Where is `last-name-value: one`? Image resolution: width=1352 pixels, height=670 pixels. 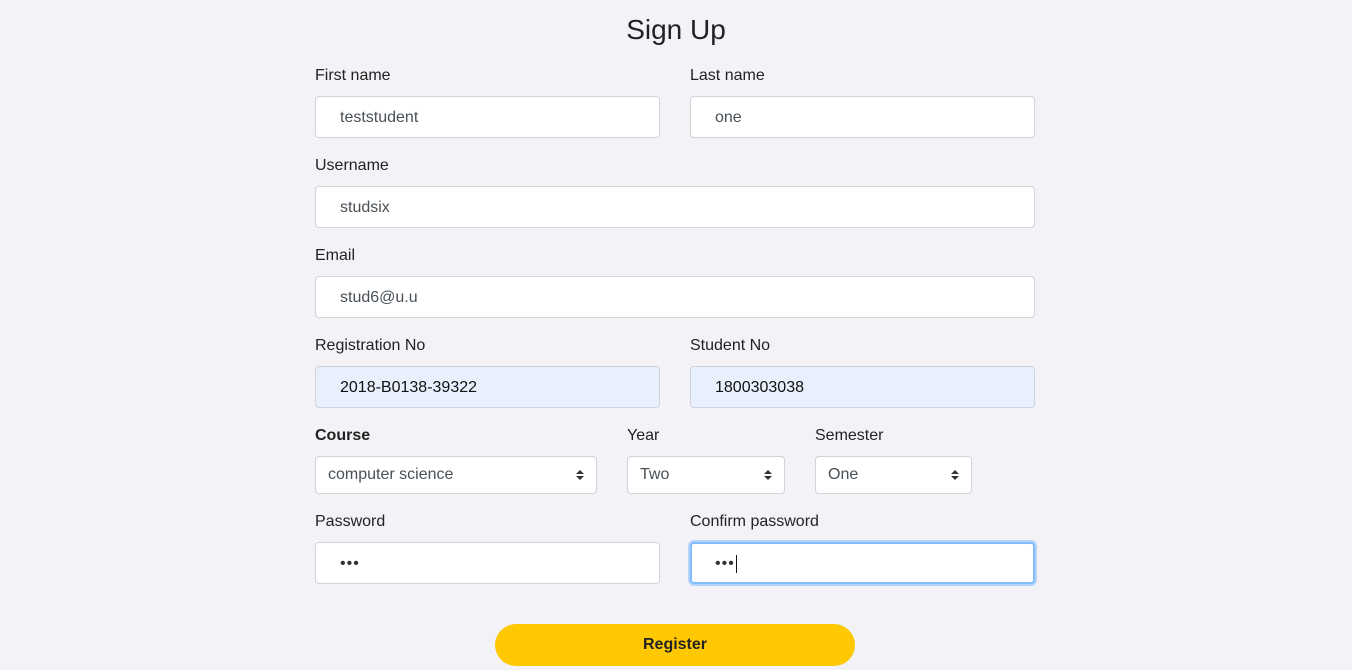 last-name-value: one is located at coordinates (728, 117).